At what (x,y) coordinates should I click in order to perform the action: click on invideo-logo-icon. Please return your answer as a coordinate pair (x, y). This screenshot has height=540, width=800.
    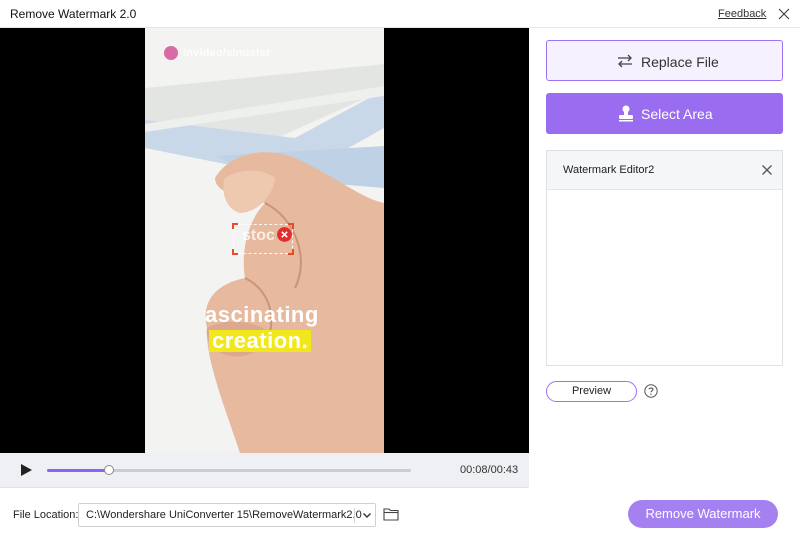
    Looking at the image, I should click on (171, 53).